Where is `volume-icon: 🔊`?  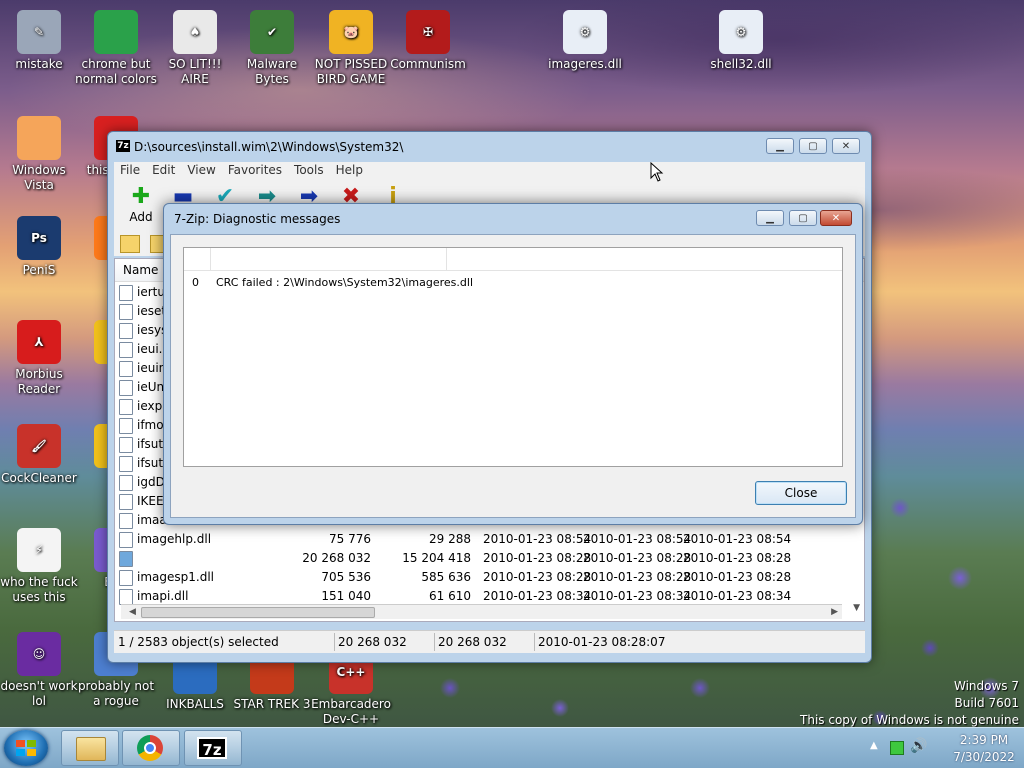
volume-icon: 🔊 is located at coordinates (918, 746).